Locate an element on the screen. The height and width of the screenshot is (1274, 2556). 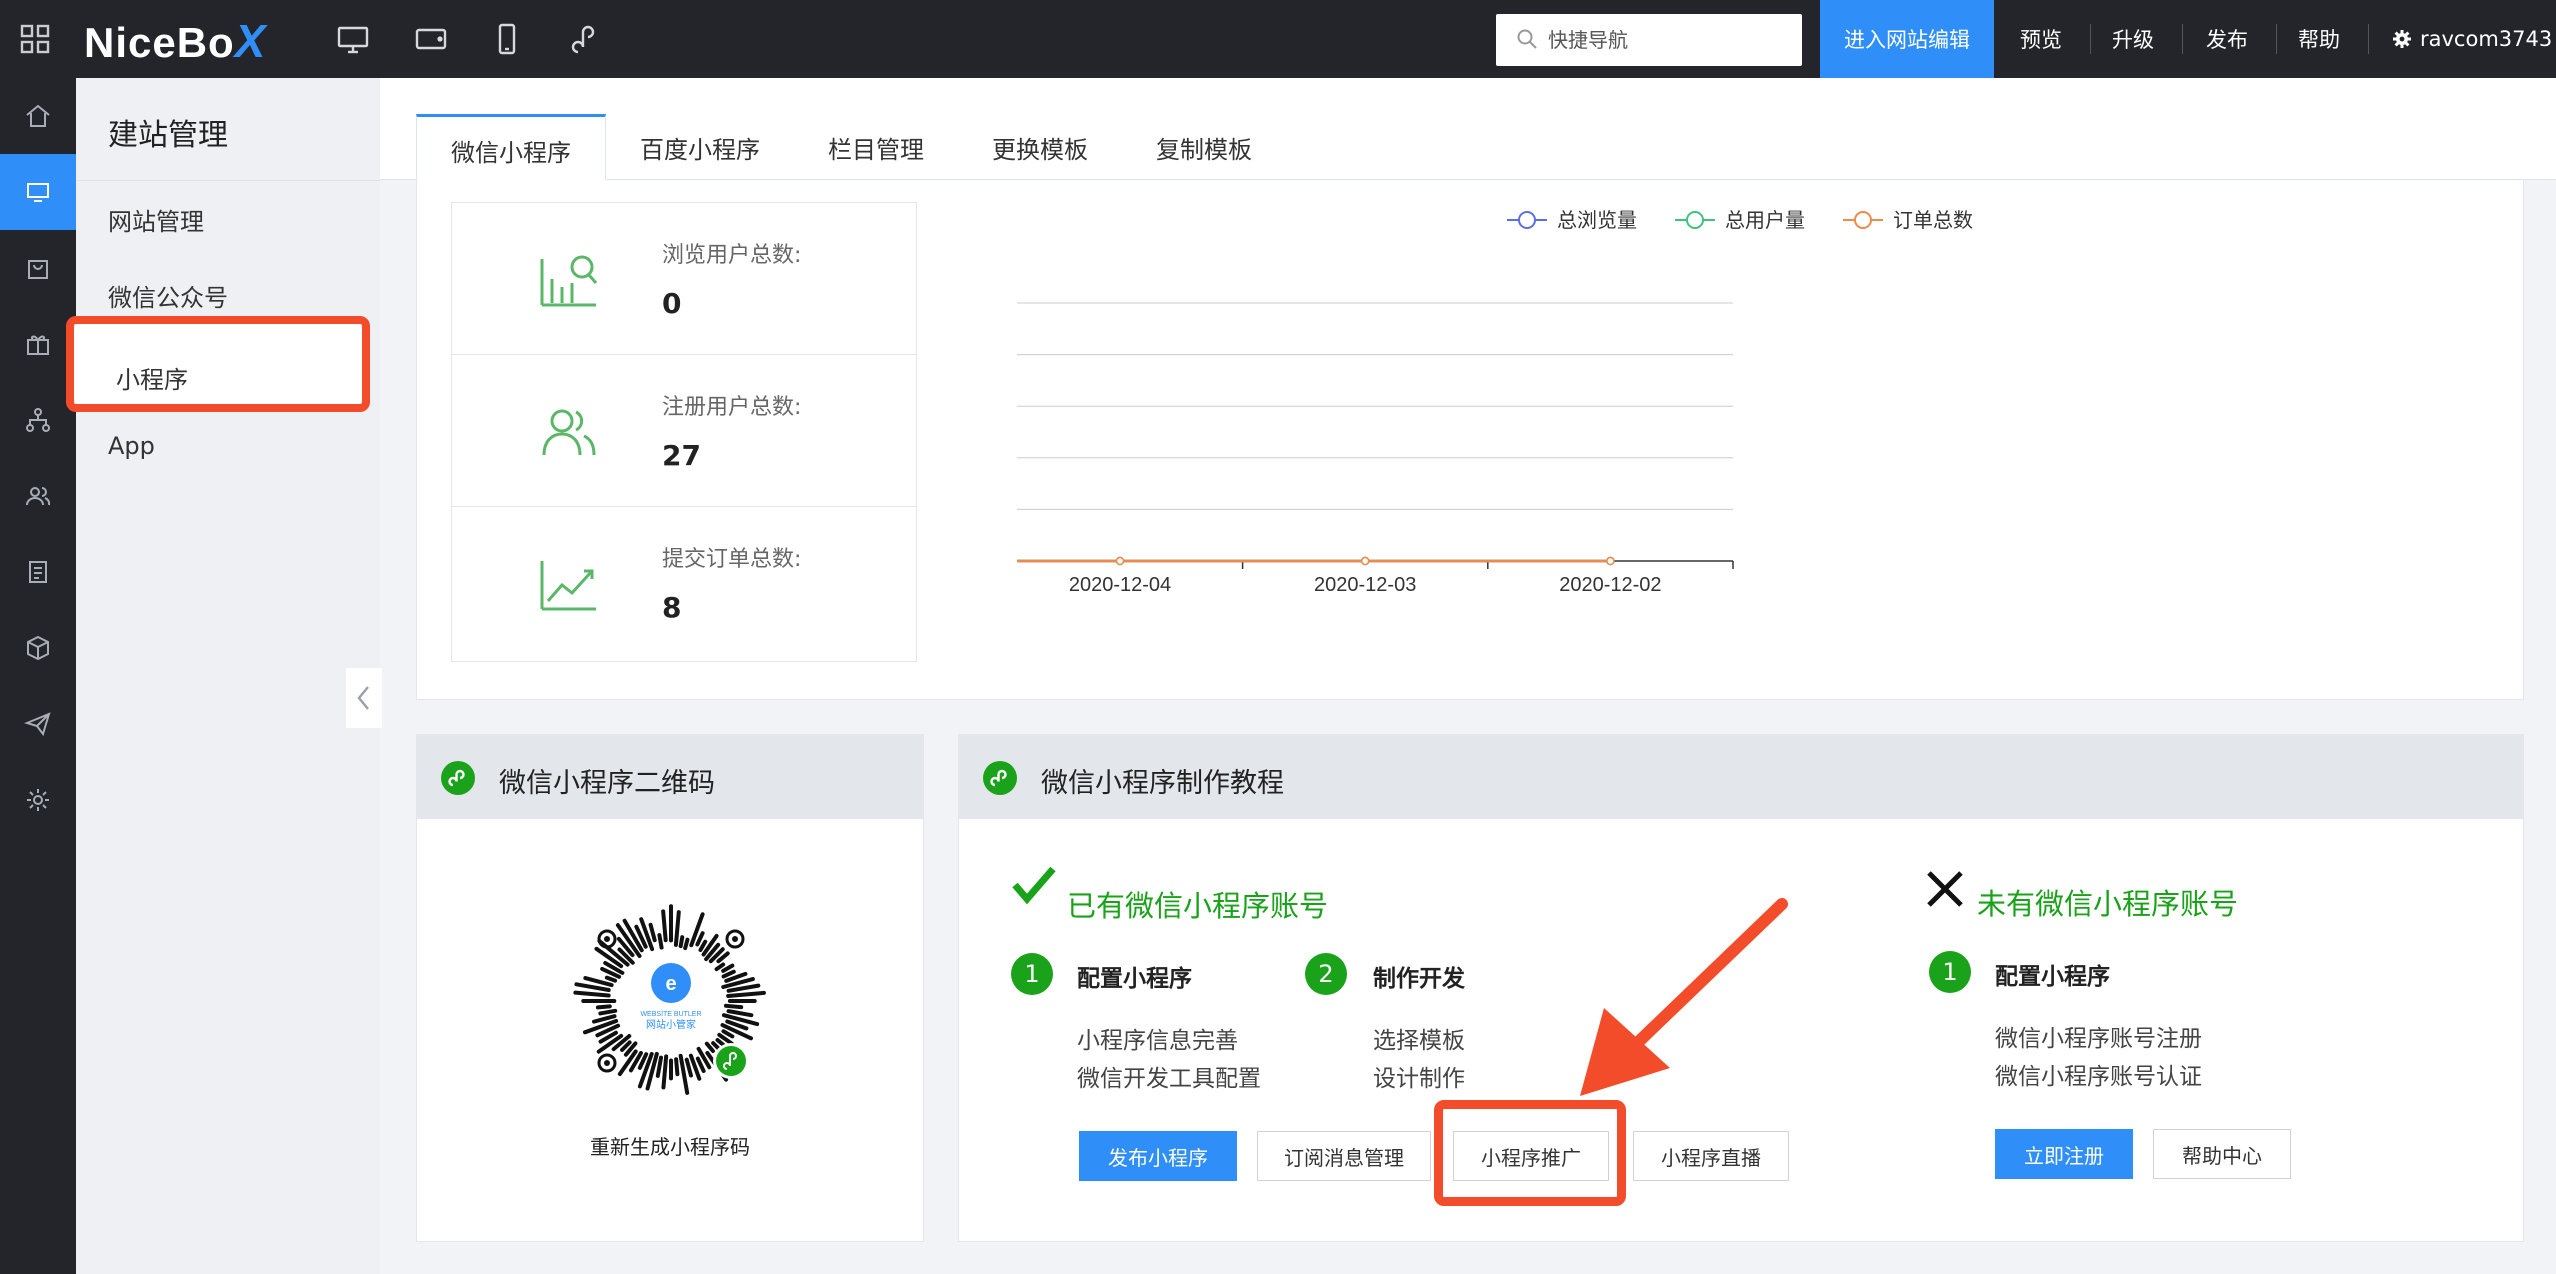
sidebar-item-mini-program: 小程序 is located at coordinates (218, 364).